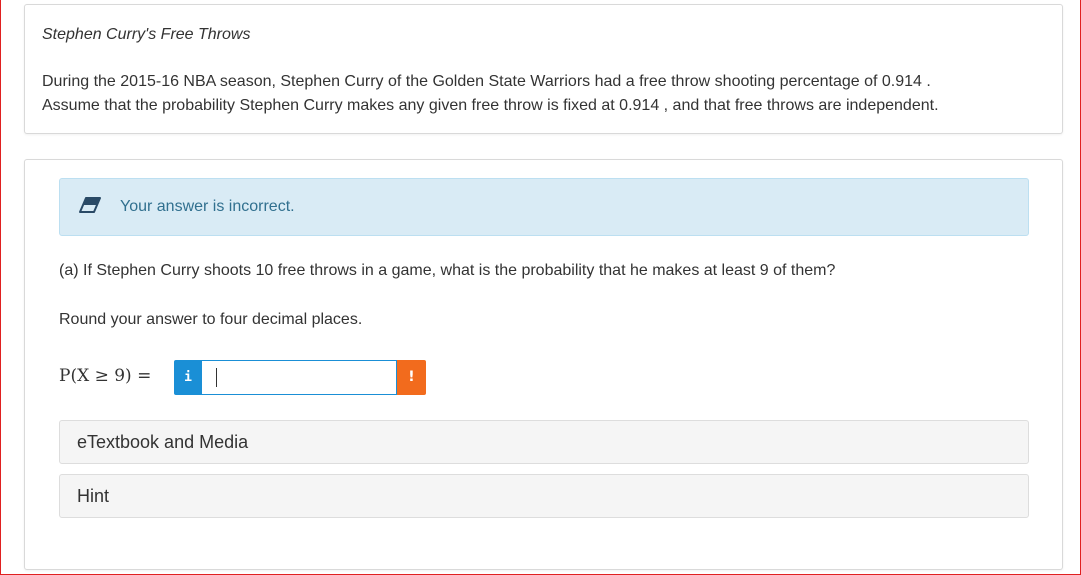 The width and height of the screenshot is (1081, 575). Describe the element at coordinates (544, 496) in the screenshot. I see `hint-accordion: Hint` at that location.